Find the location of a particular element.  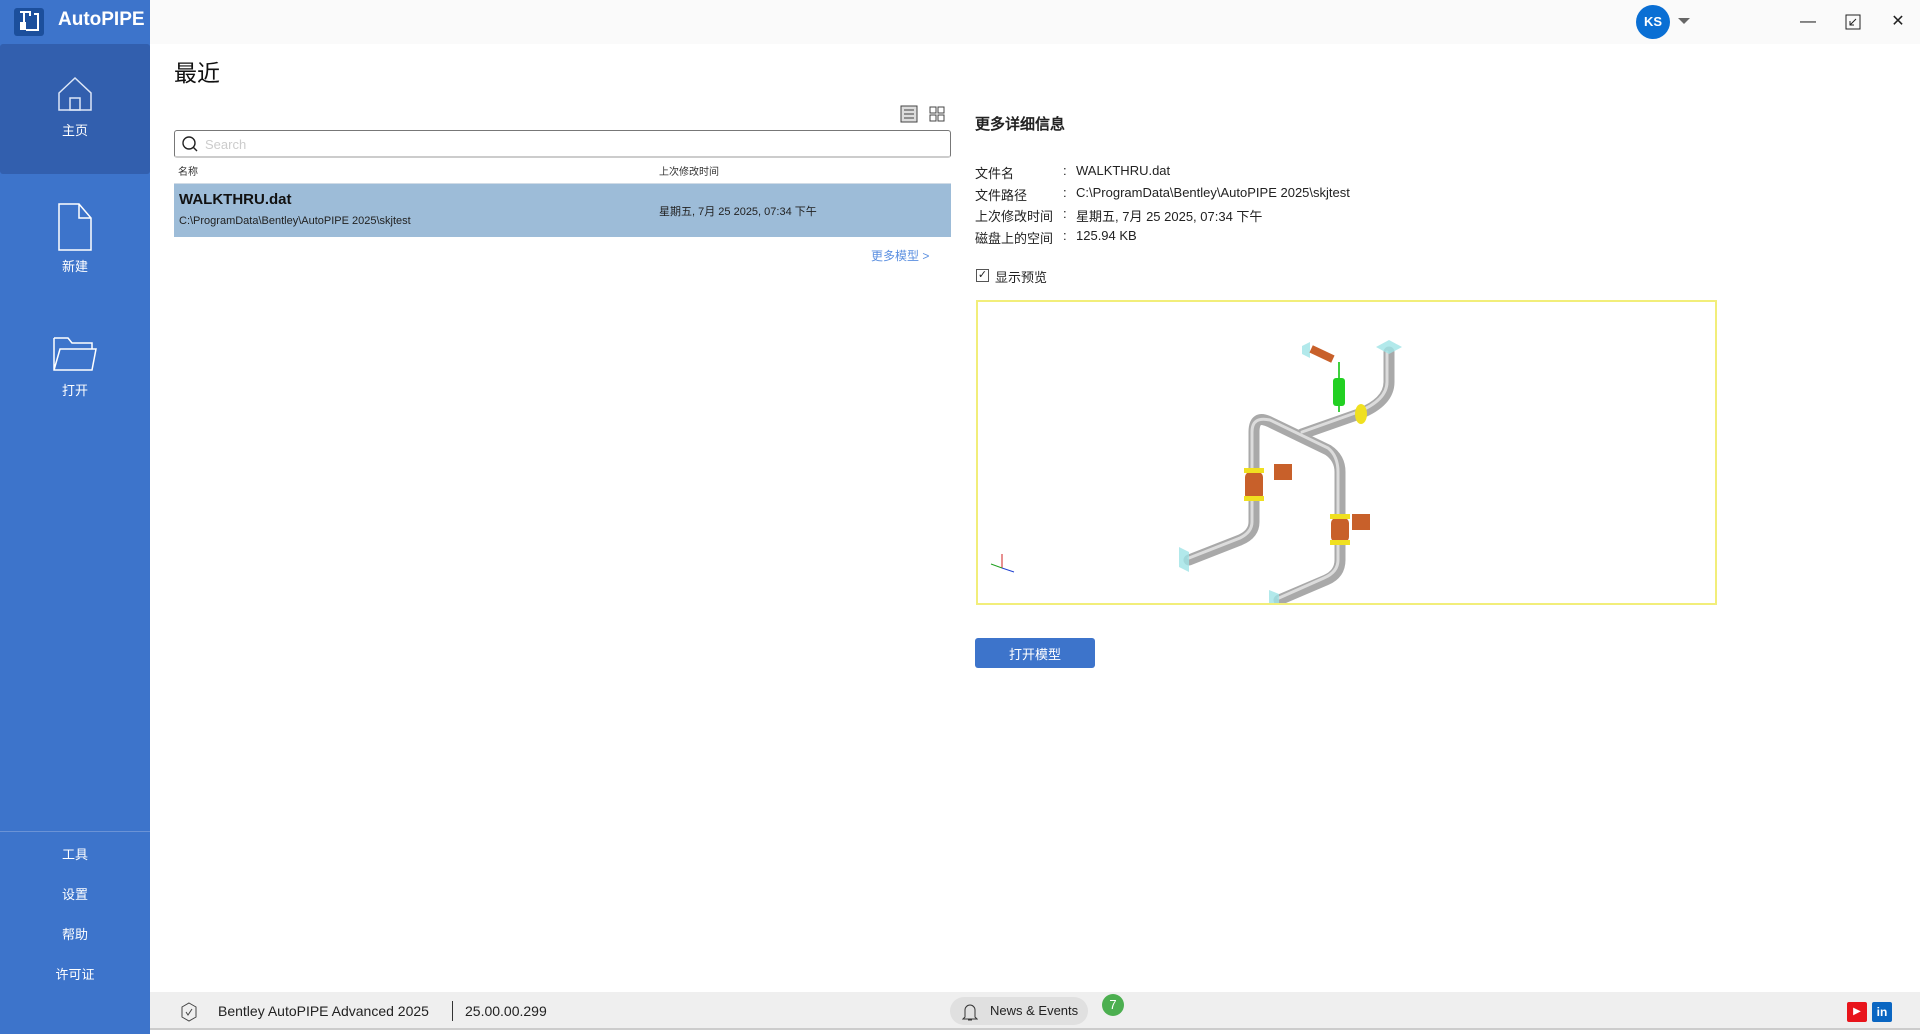

sidebar-item-label: 打开 is located at coordinates (74, 390).